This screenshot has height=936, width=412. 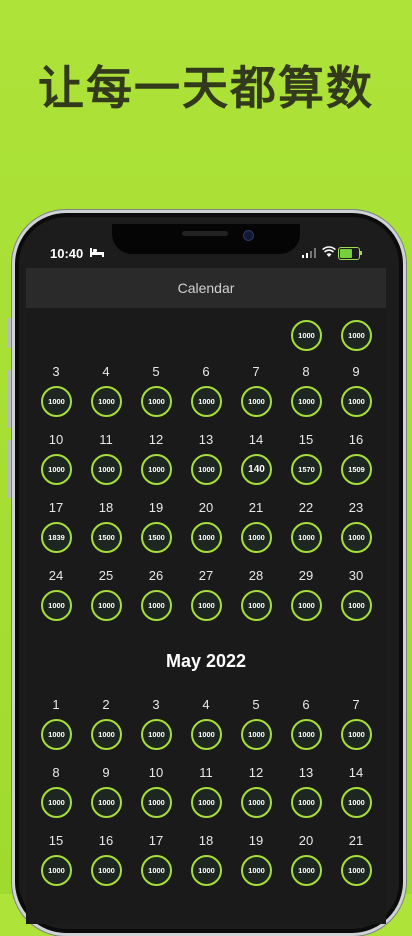 I want to click on day-number: 4, so click(x=106, y=371).